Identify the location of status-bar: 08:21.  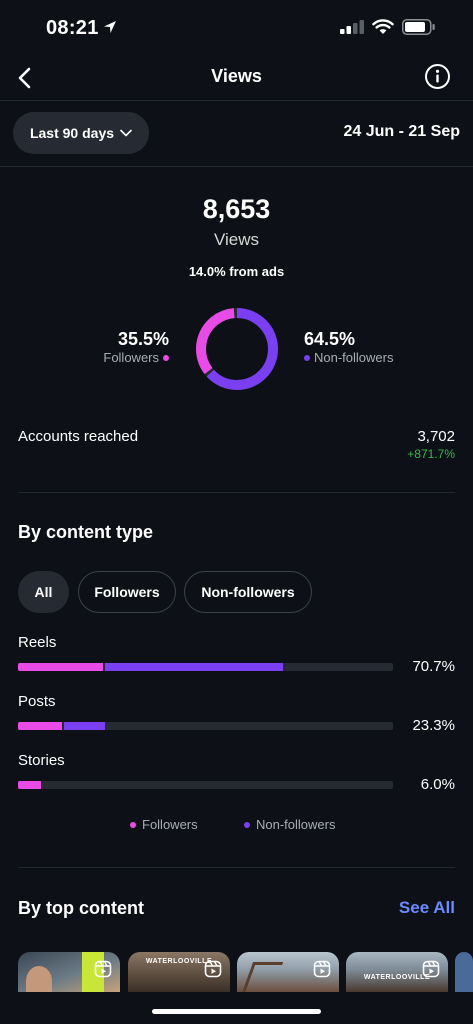
(236, 28).